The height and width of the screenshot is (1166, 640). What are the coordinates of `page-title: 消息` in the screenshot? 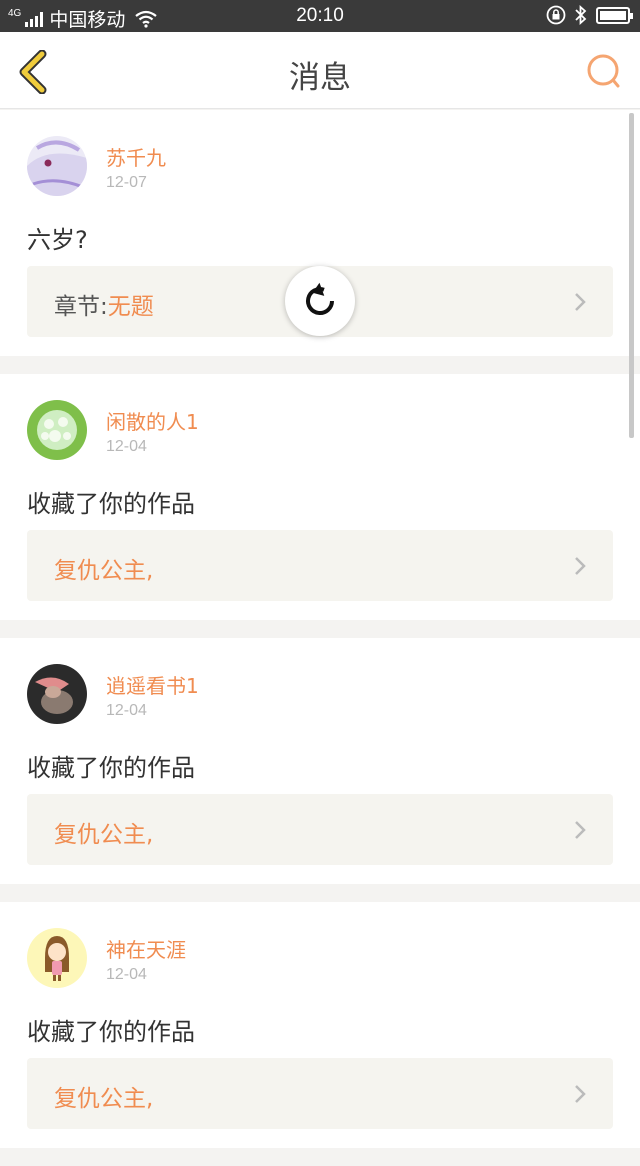 It's located at (320, 78).